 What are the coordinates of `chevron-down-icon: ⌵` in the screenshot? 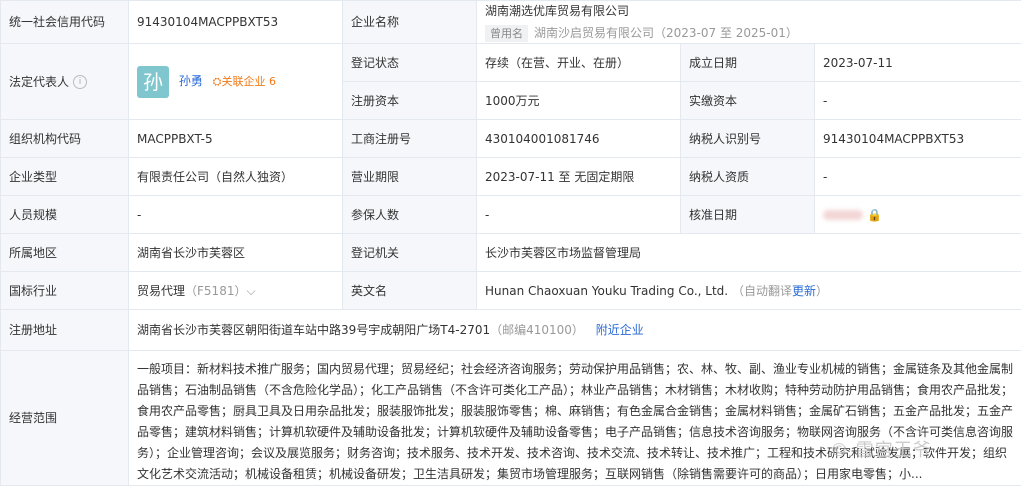 It's located at (250, 291).